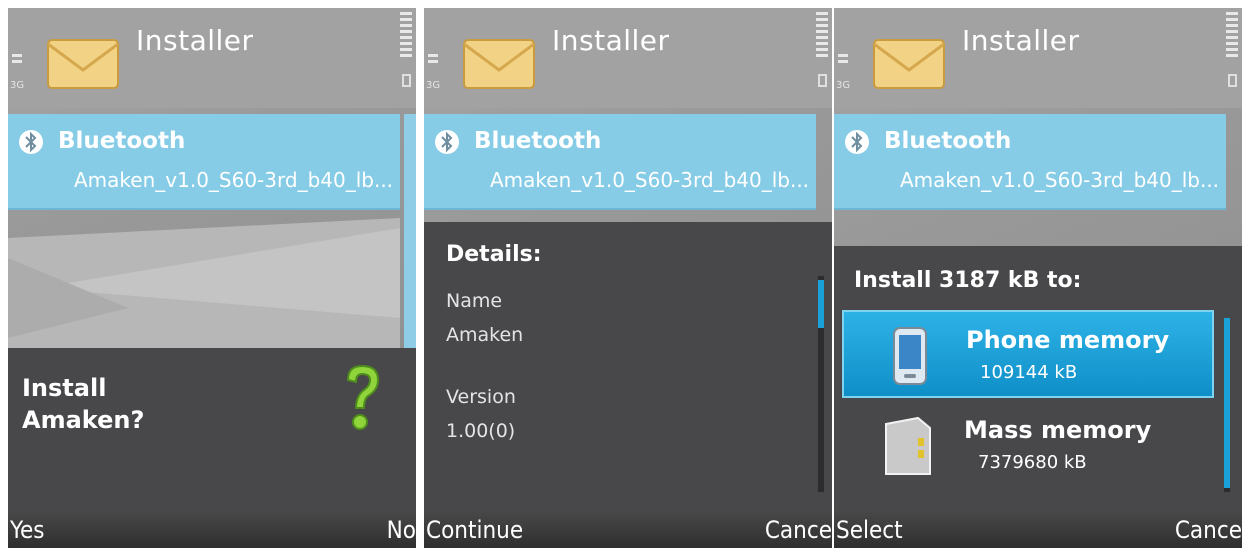  Describe the element at coordinates (628, 528) in the screenshot. I see `softkey-bar: Continue Cance` at that location.